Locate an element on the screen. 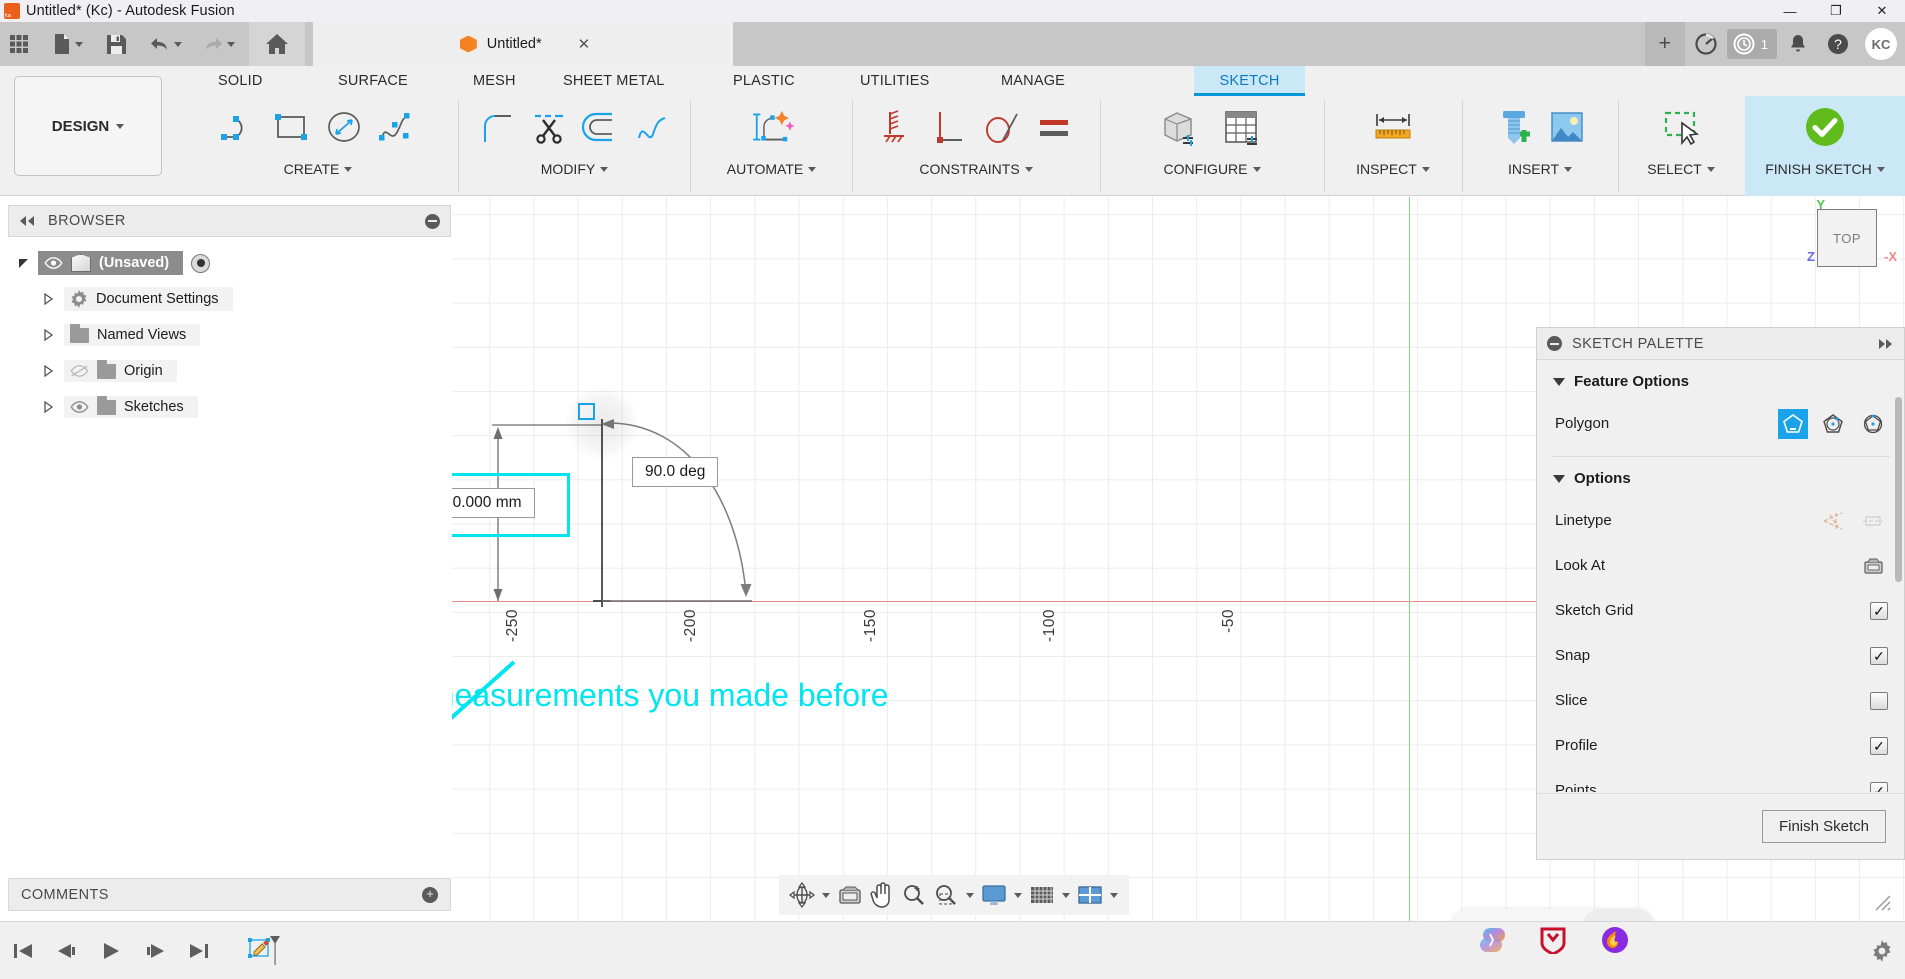  configure-panel-footer: CONFIGURE is located at coordinates (1212, 169).